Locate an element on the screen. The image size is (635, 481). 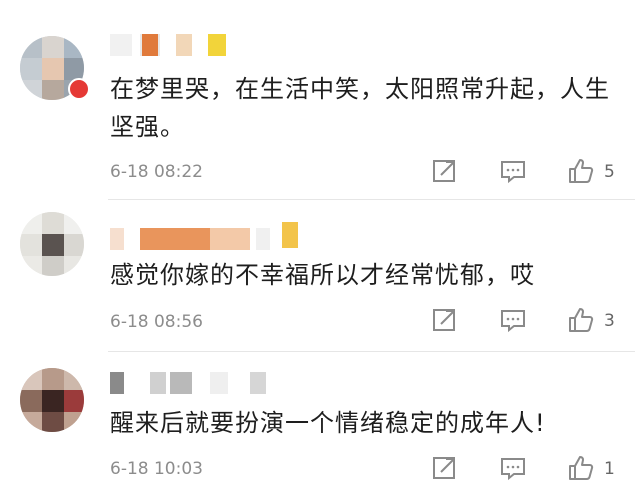
comment-text: 感觉你嫁的不幸福所以才经常忧郁，哎 is located at coordinates (322, 275).